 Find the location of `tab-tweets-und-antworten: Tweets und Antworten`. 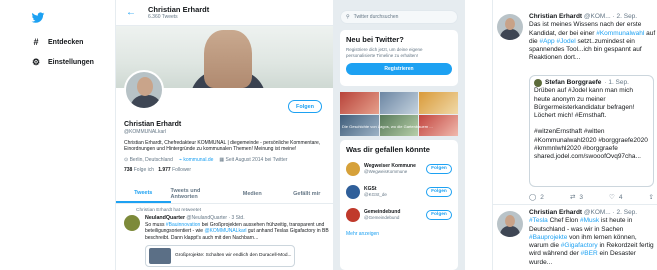

tab-tweets-und-antworten: Tweets und Antworten is located at coordinates (198, 193).